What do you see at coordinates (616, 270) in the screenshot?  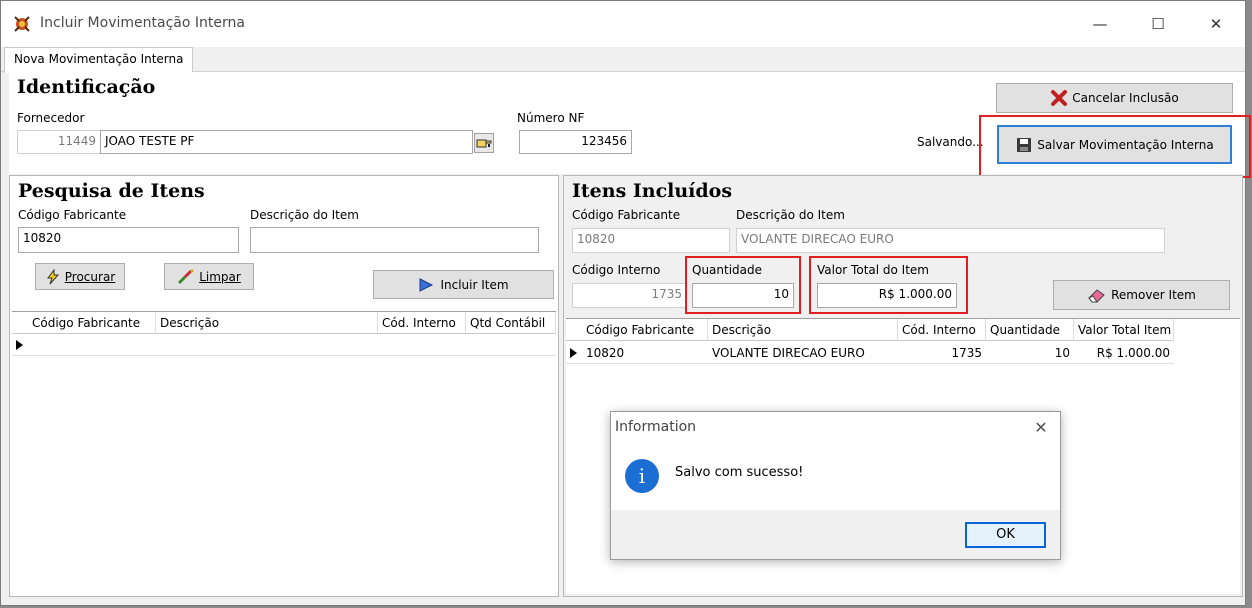 I see `incluidos-interno-label: Código Interno` at bounding box center [616, 270].